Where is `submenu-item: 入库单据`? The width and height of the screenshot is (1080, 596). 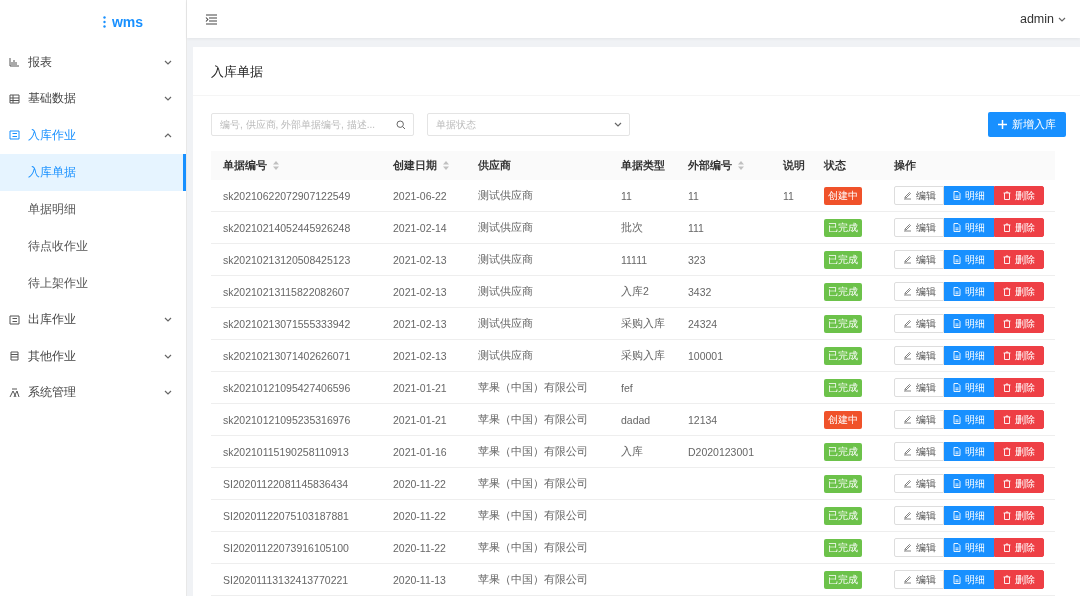
submenu-item: 入库单据 is located at coordinates (93, 172).